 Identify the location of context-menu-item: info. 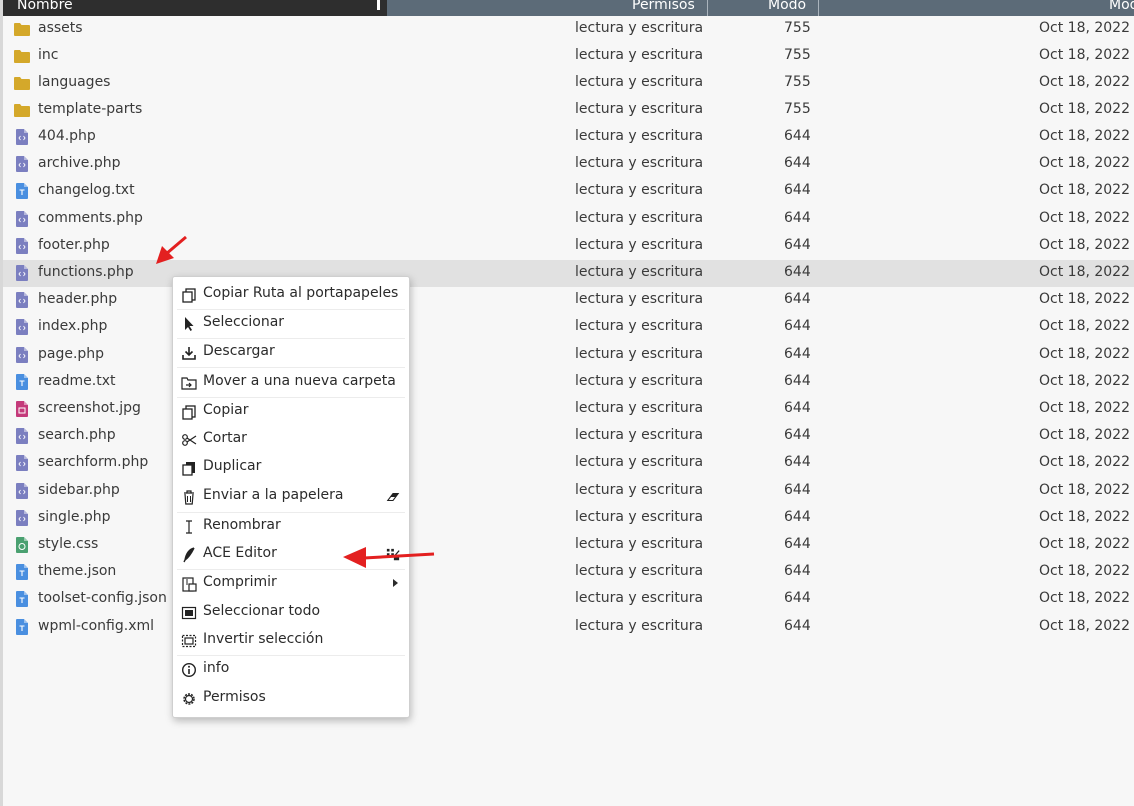
(291, 670).